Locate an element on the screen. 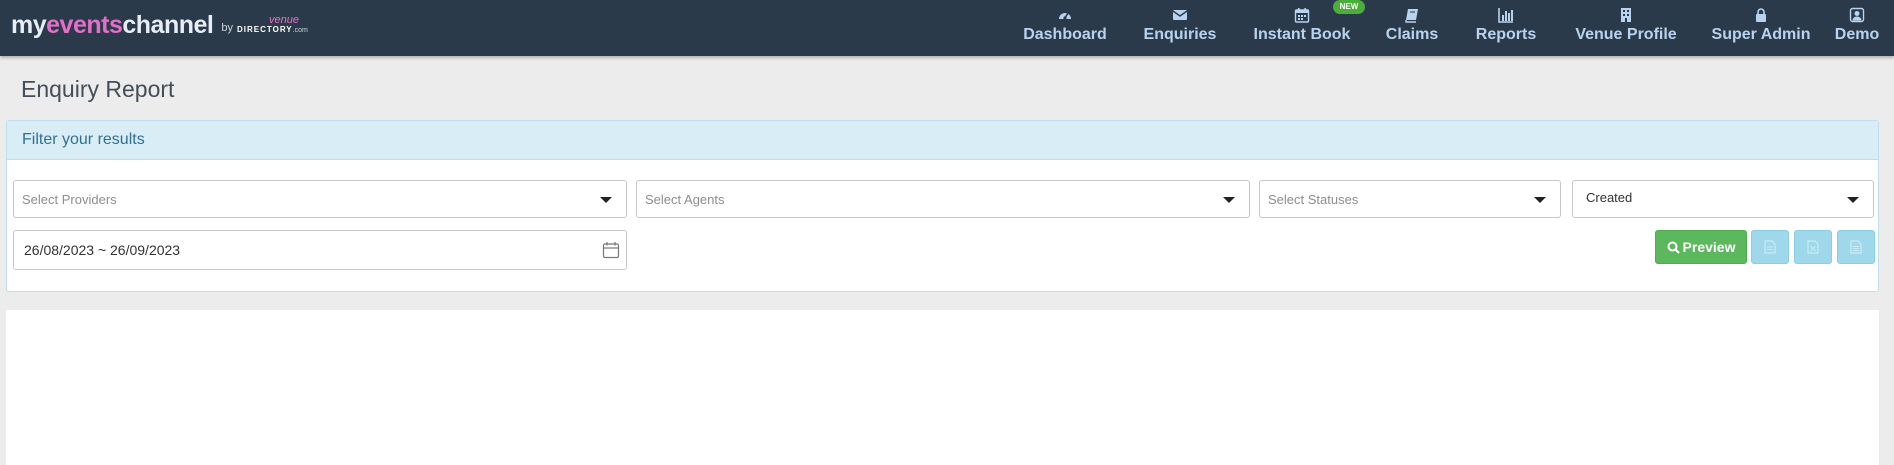 Image resolution: width=1894 pixels, height=465 pixels. book-icon is located at coordinates (1411, 16).